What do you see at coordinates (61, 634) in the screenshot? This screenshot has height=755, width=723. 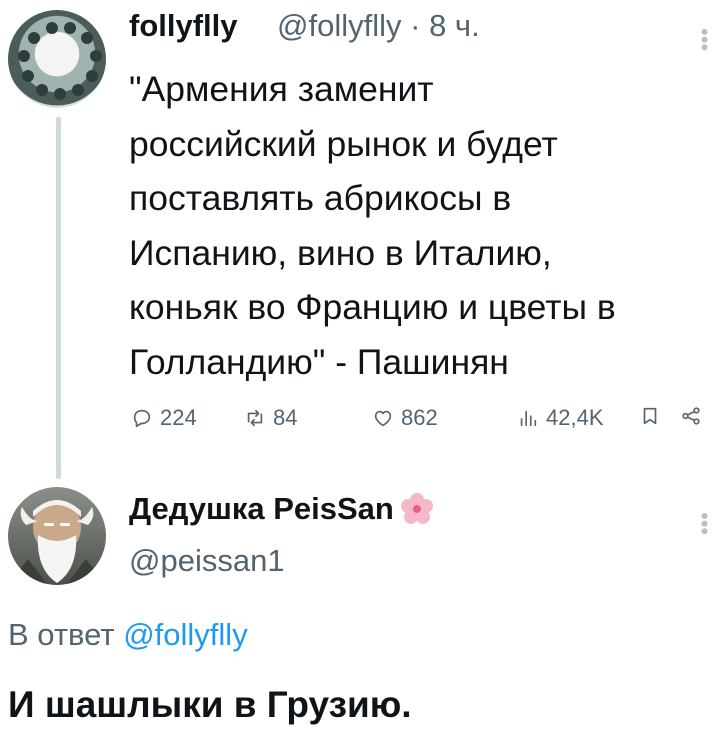 I see `reply-prefix: В ответ` at bounding box center [61, 634].